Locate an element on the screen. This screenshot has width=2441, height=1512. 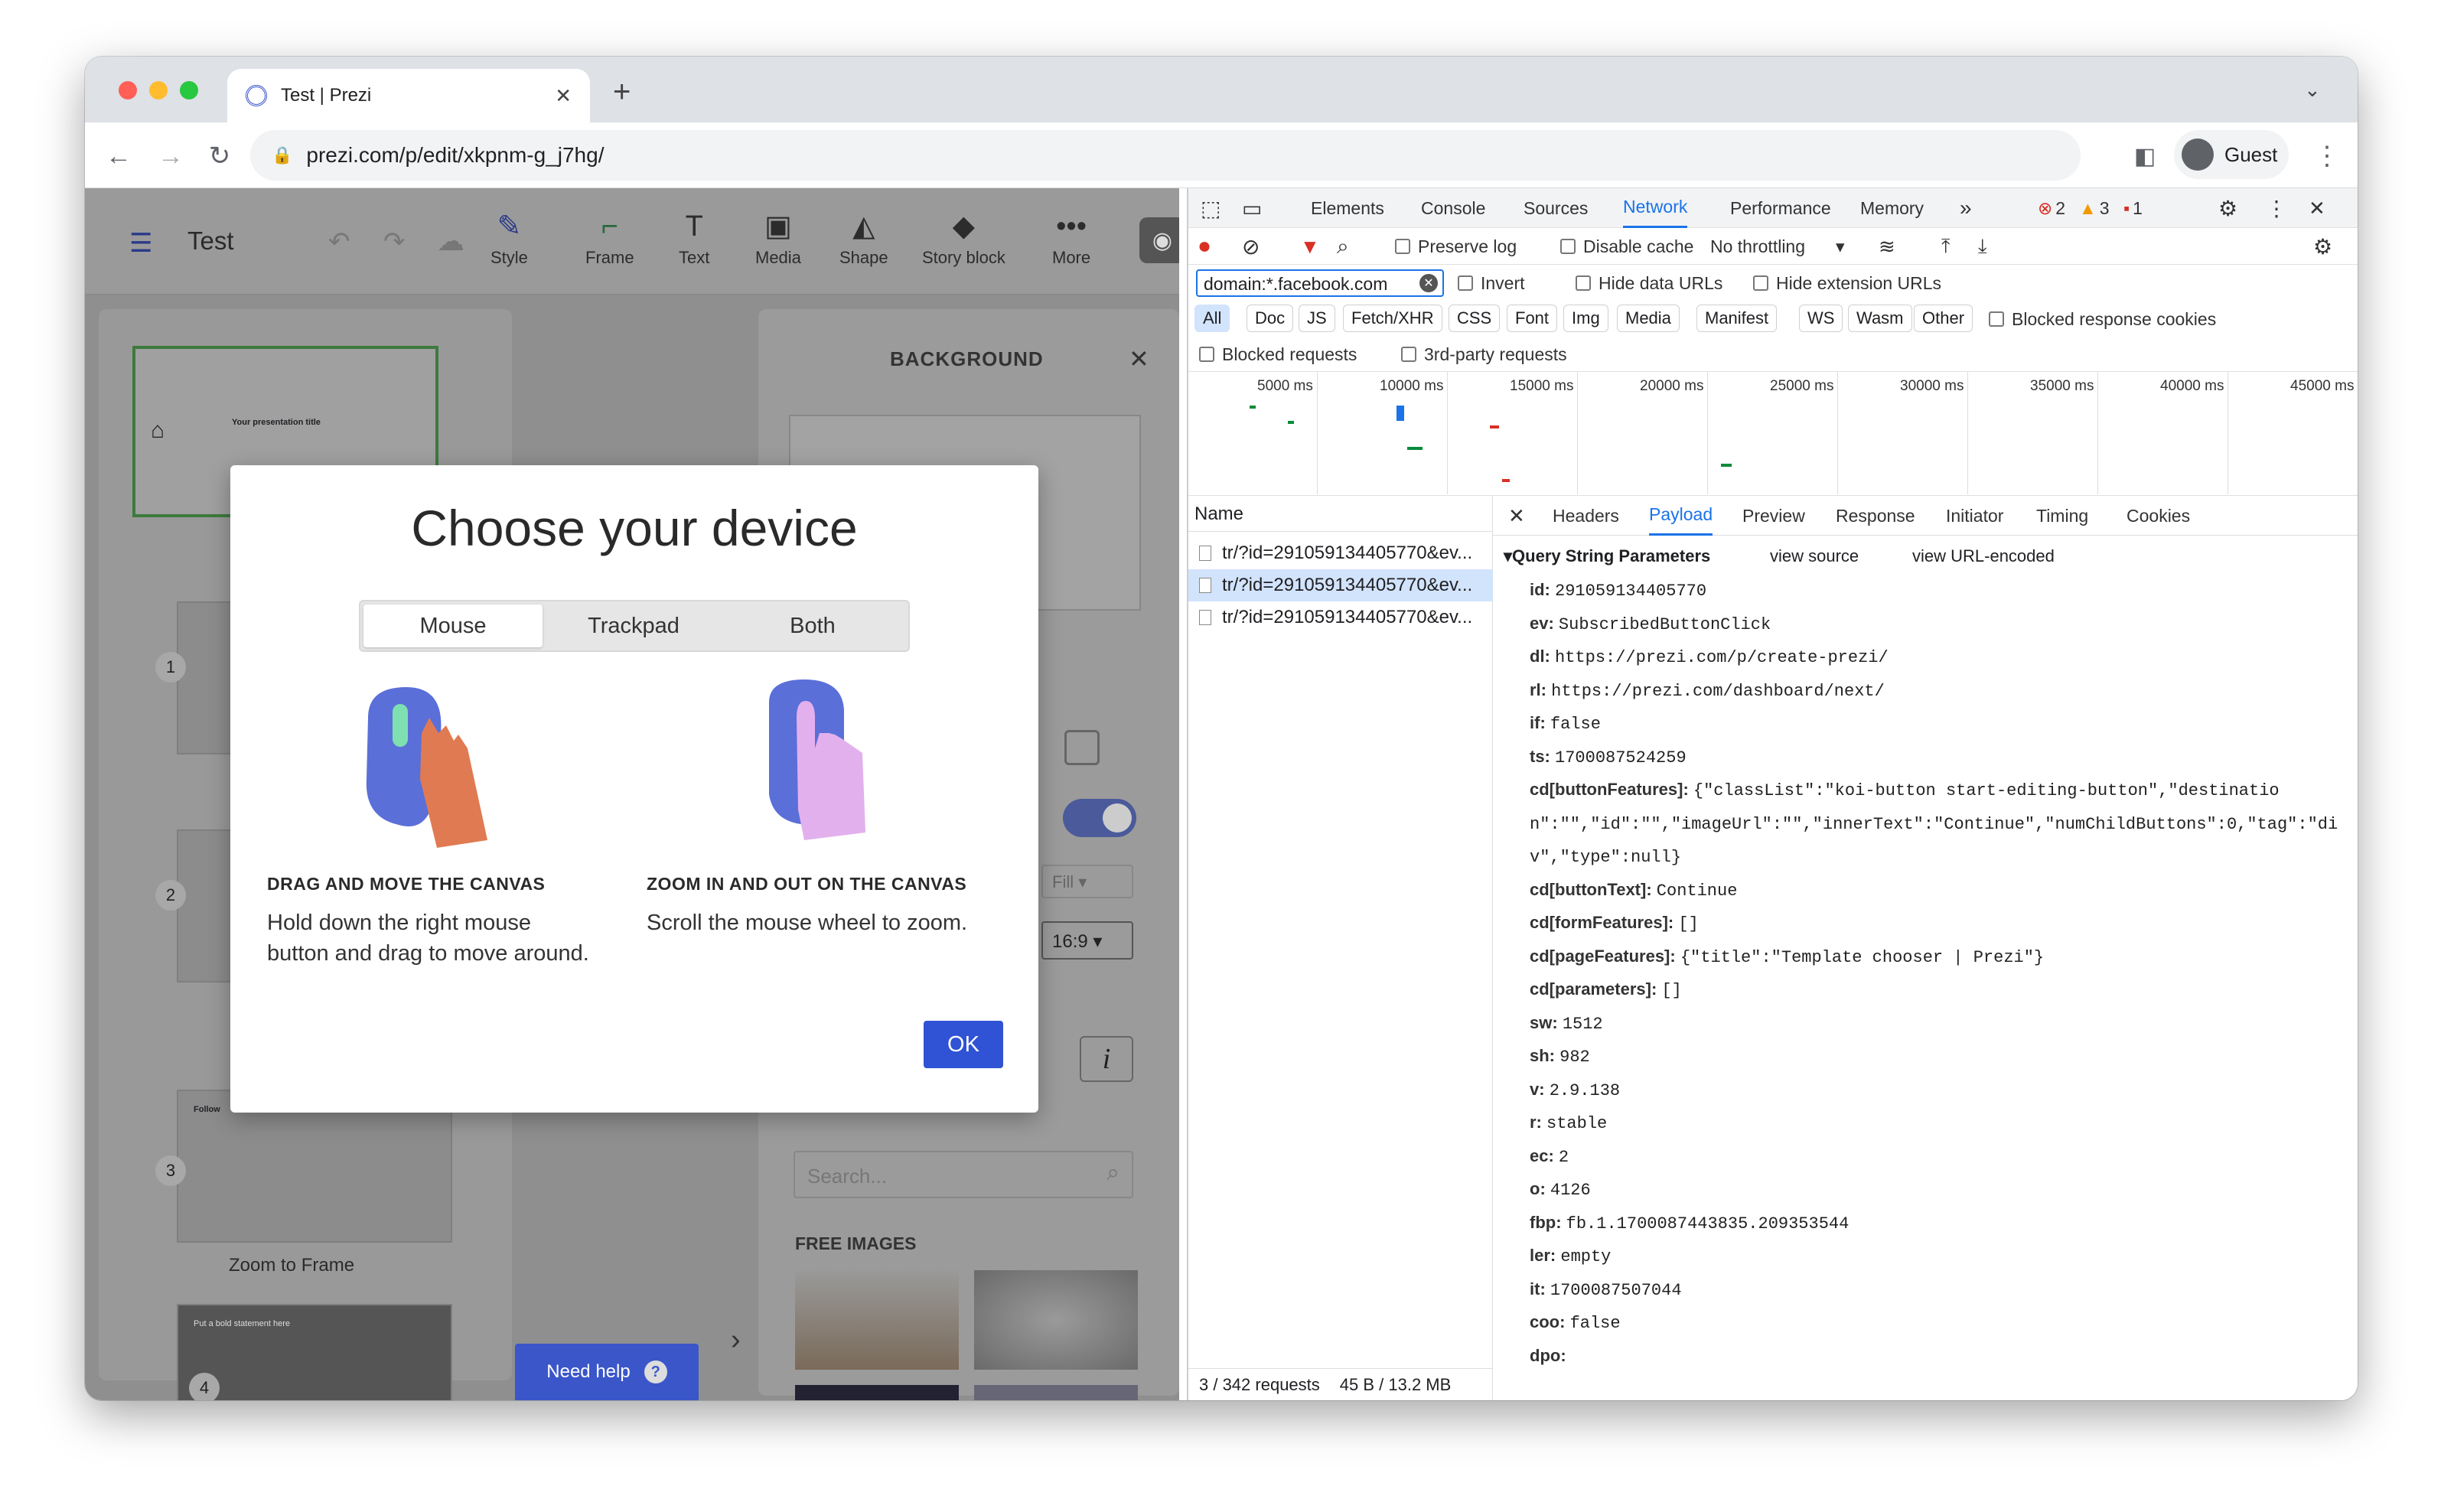
tab-sources: Sources is located at coordinates (1556, 208).